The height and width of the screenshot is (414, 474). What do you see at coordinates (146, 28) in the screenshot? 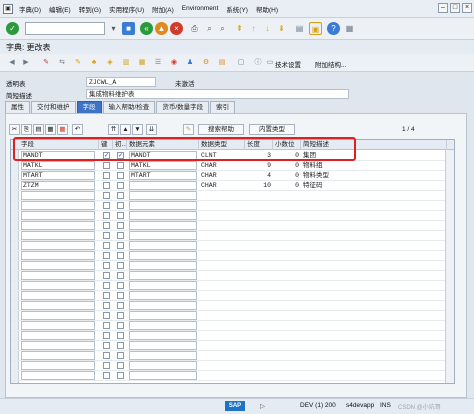
I see `back-icon: «` at bounding box center [146, 28].